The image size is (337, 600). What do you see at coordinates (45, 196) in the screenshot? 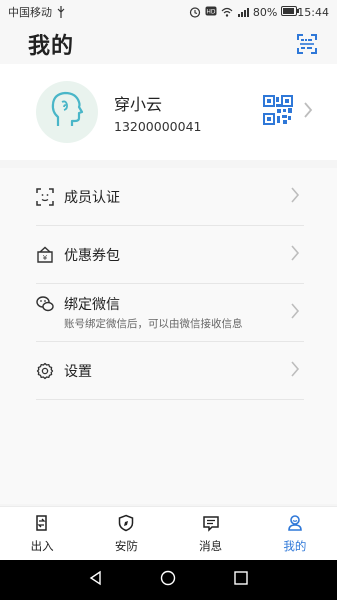
I see `face-id-icon` at bounding box center [45, 196].